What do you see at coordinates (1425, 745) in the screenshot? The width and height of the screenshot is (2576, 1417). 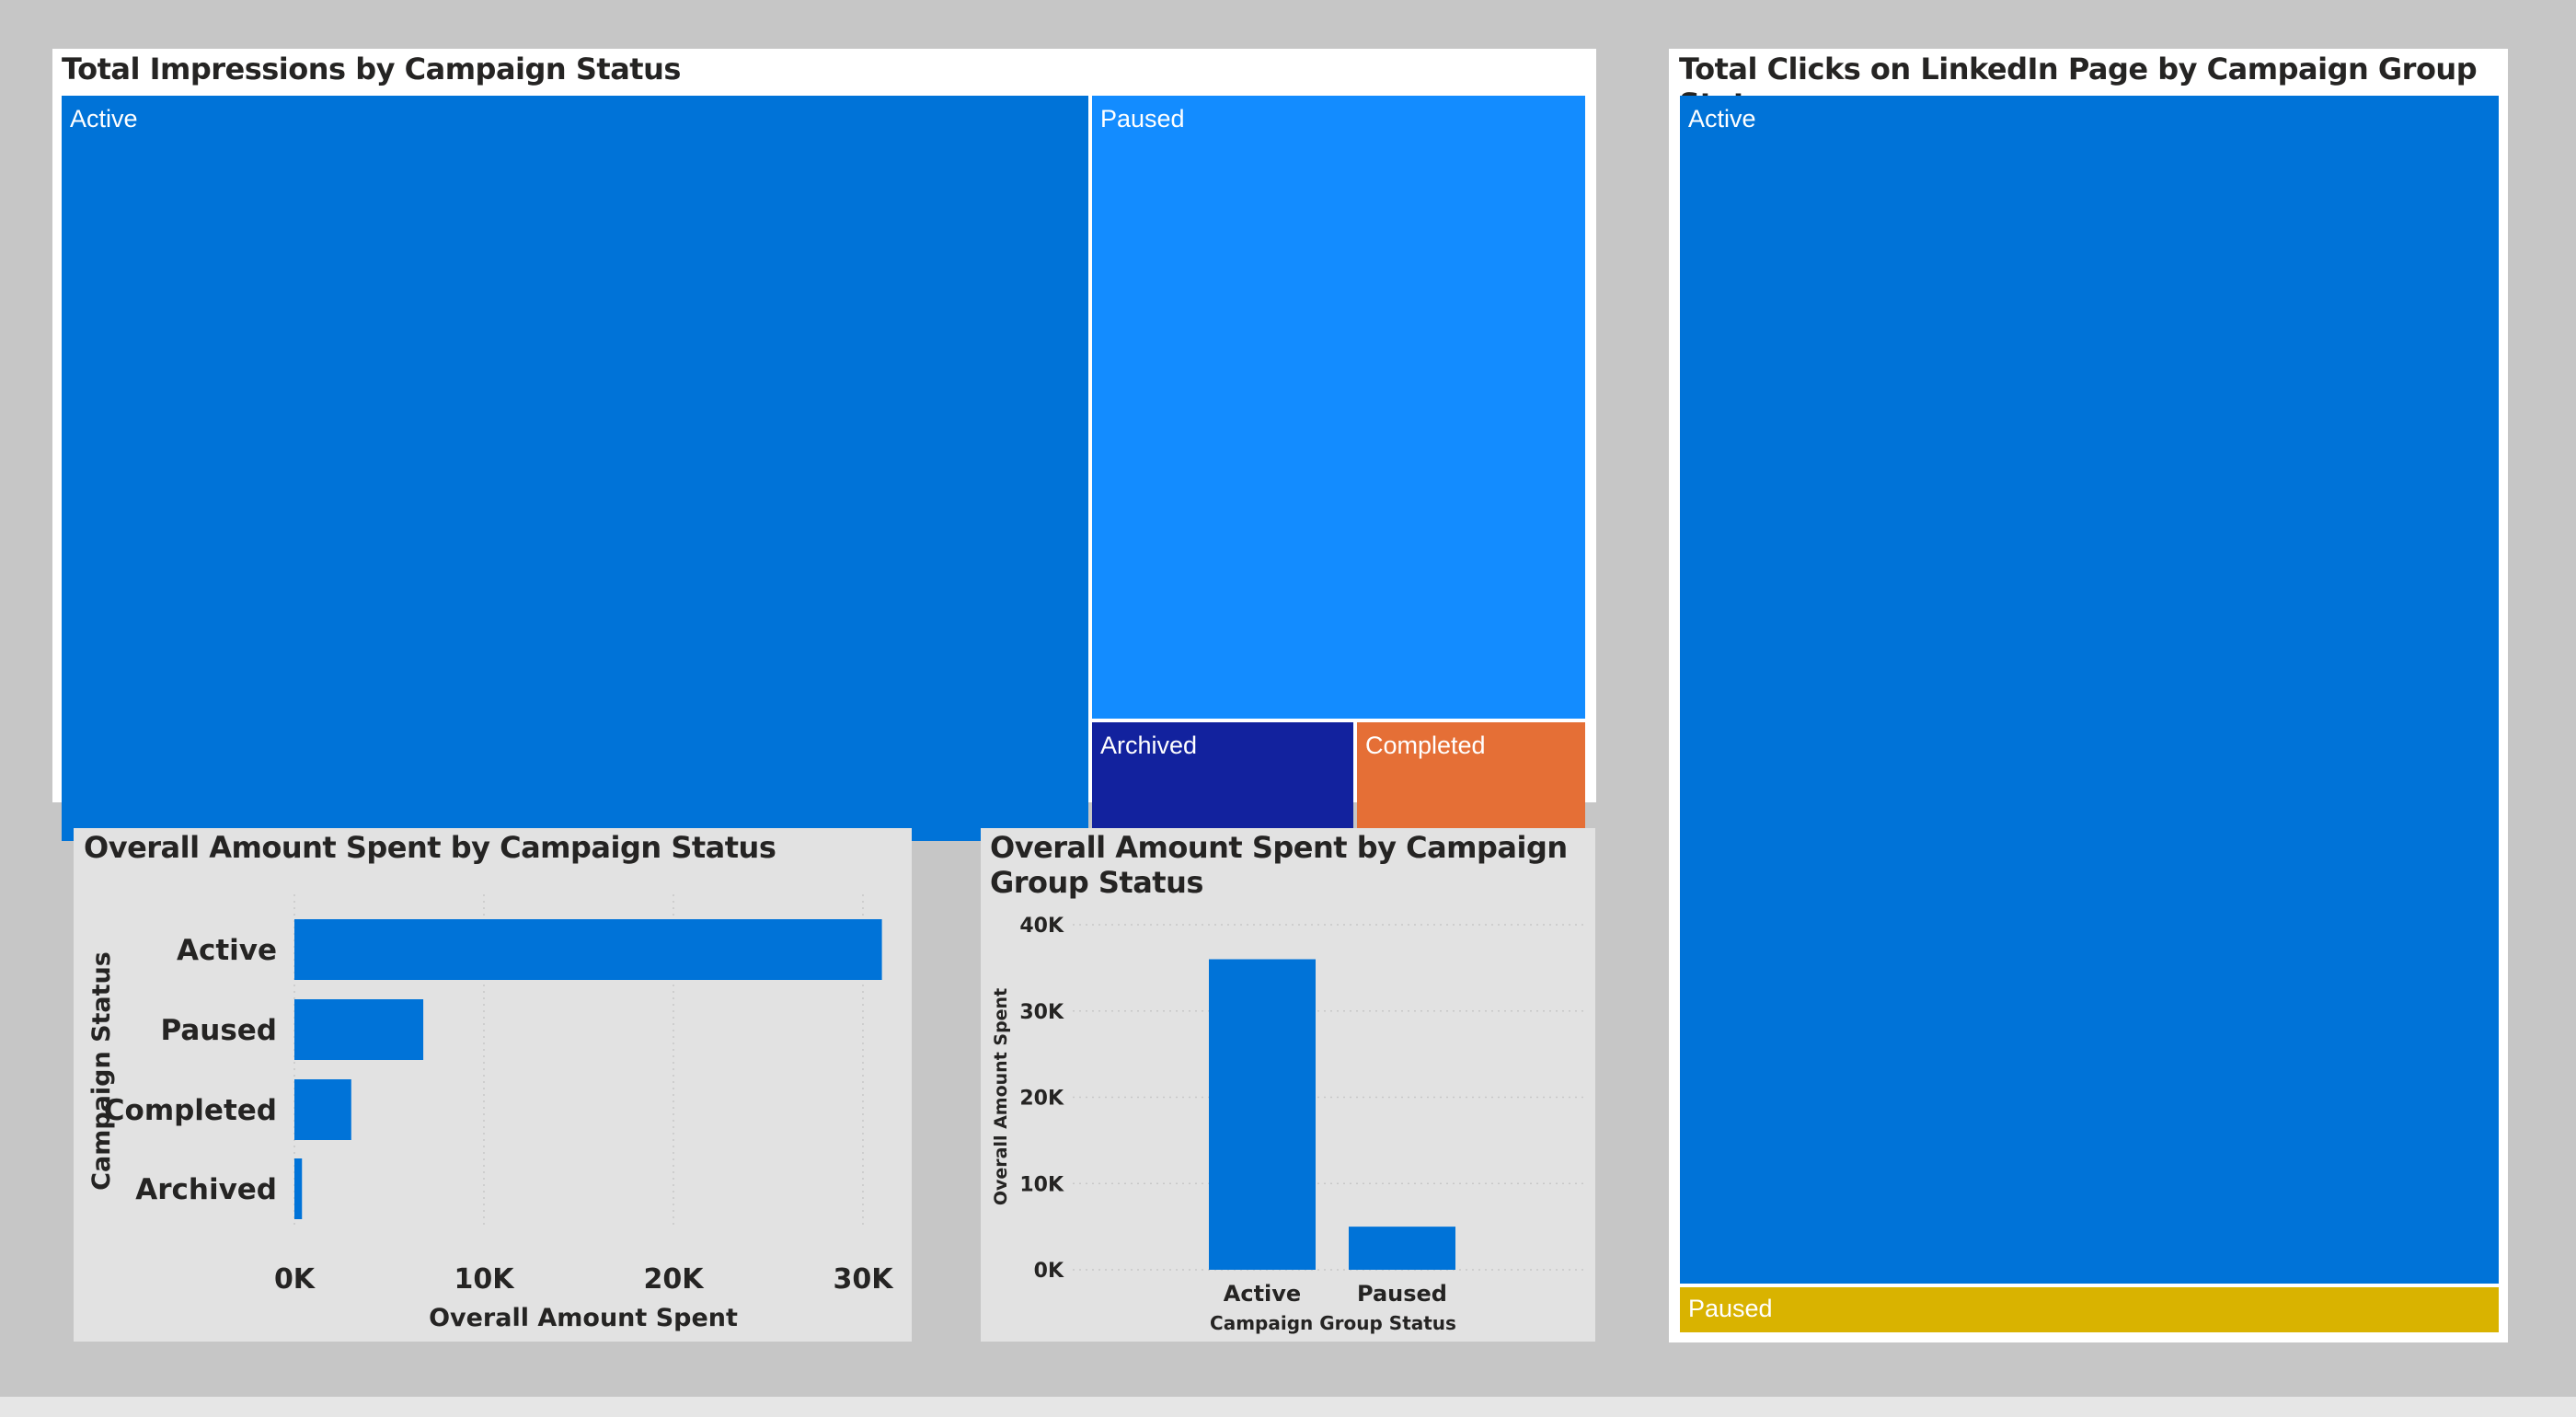 I see `treemap-tile-completed-label: Completed` at bounding box center [1425, 745].